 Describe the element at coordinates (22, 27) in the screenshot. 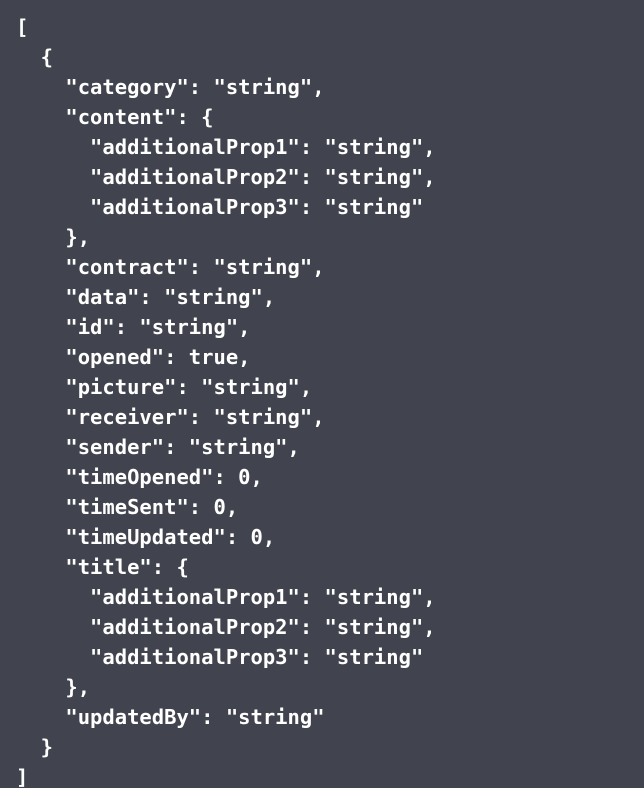

I see `code-line: [` at that location.